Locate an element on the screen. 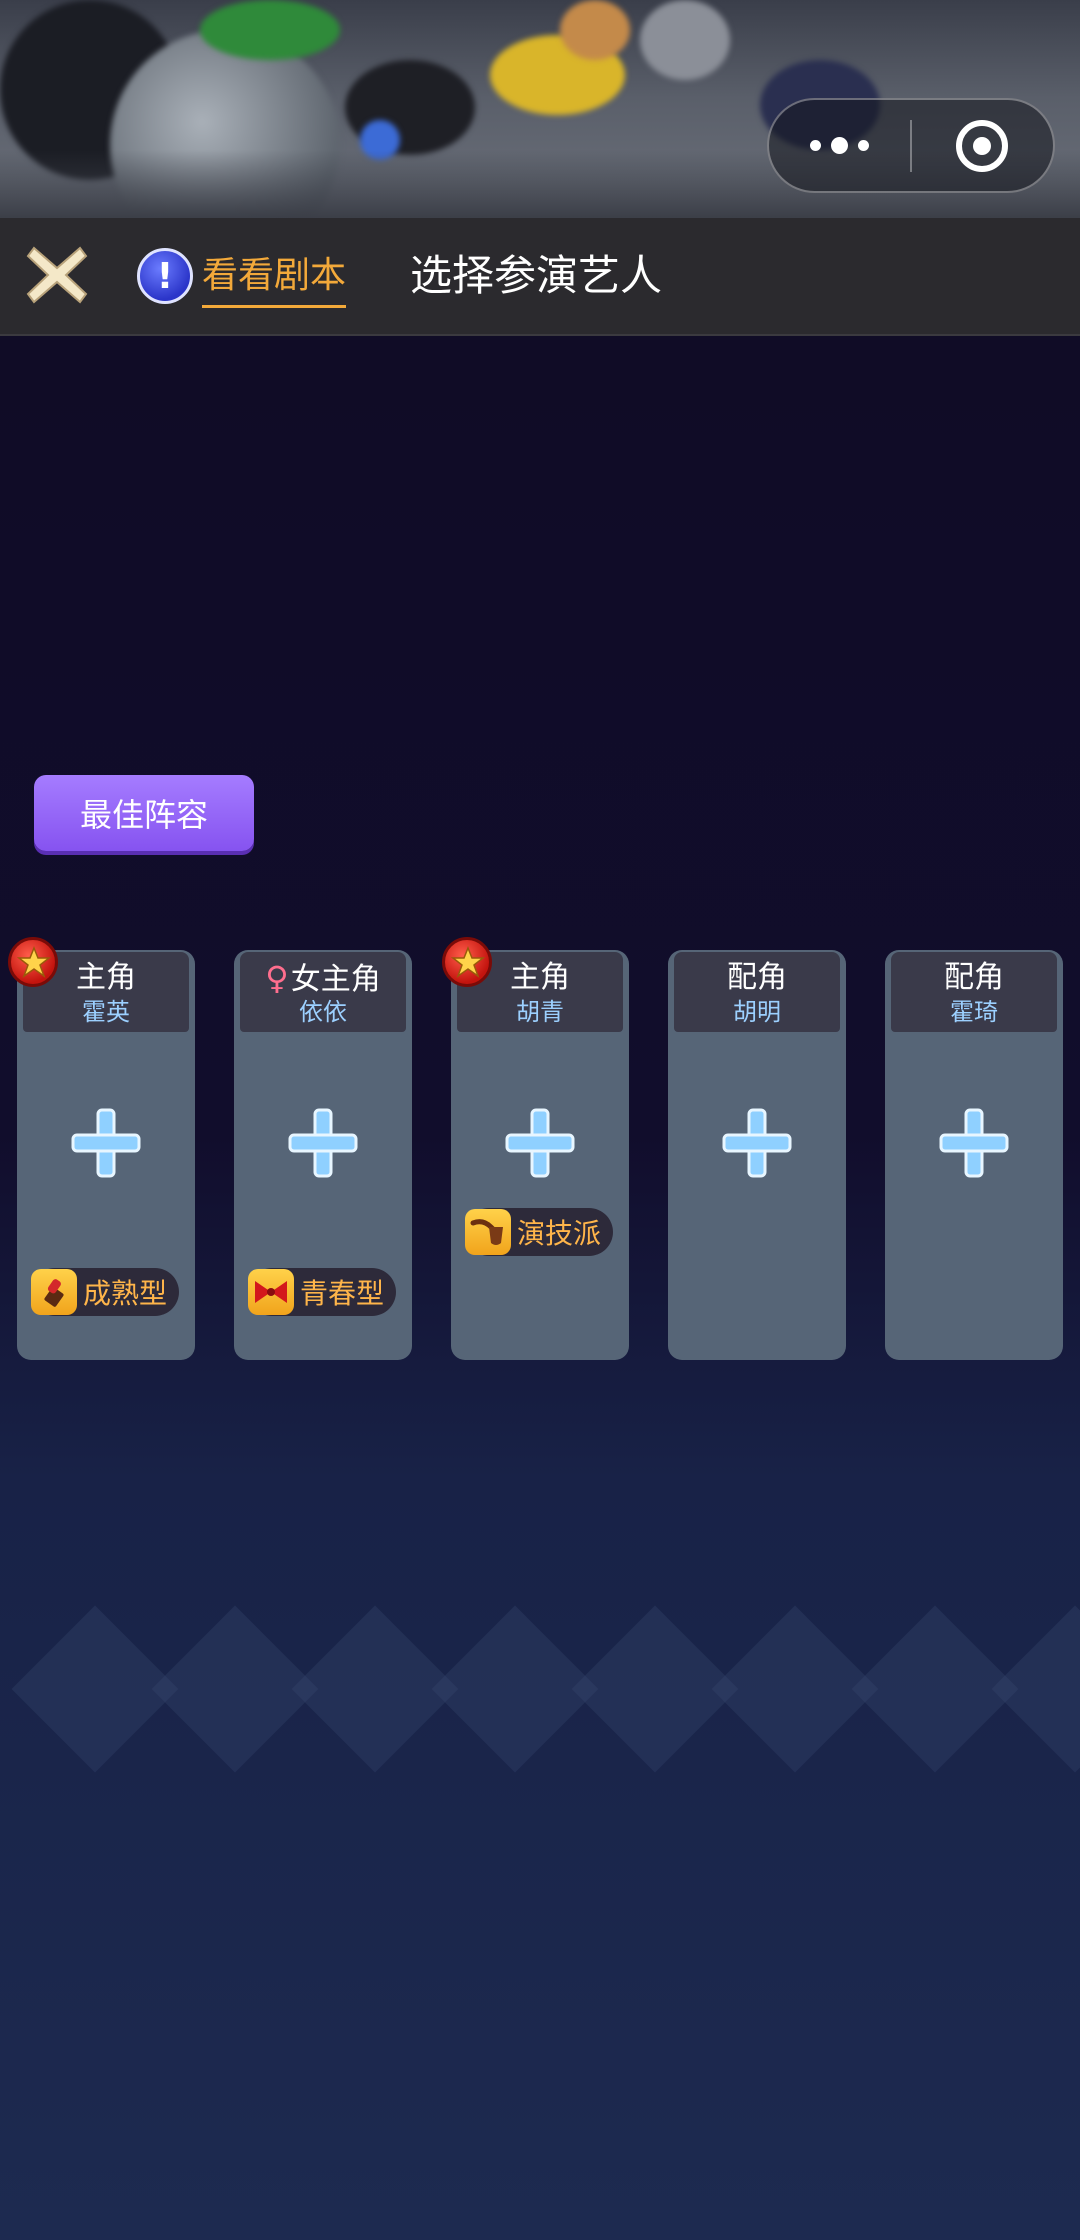 The image size is (1080, 2240). trait-tag: 青春型 is located at coordinates (322, 1292).